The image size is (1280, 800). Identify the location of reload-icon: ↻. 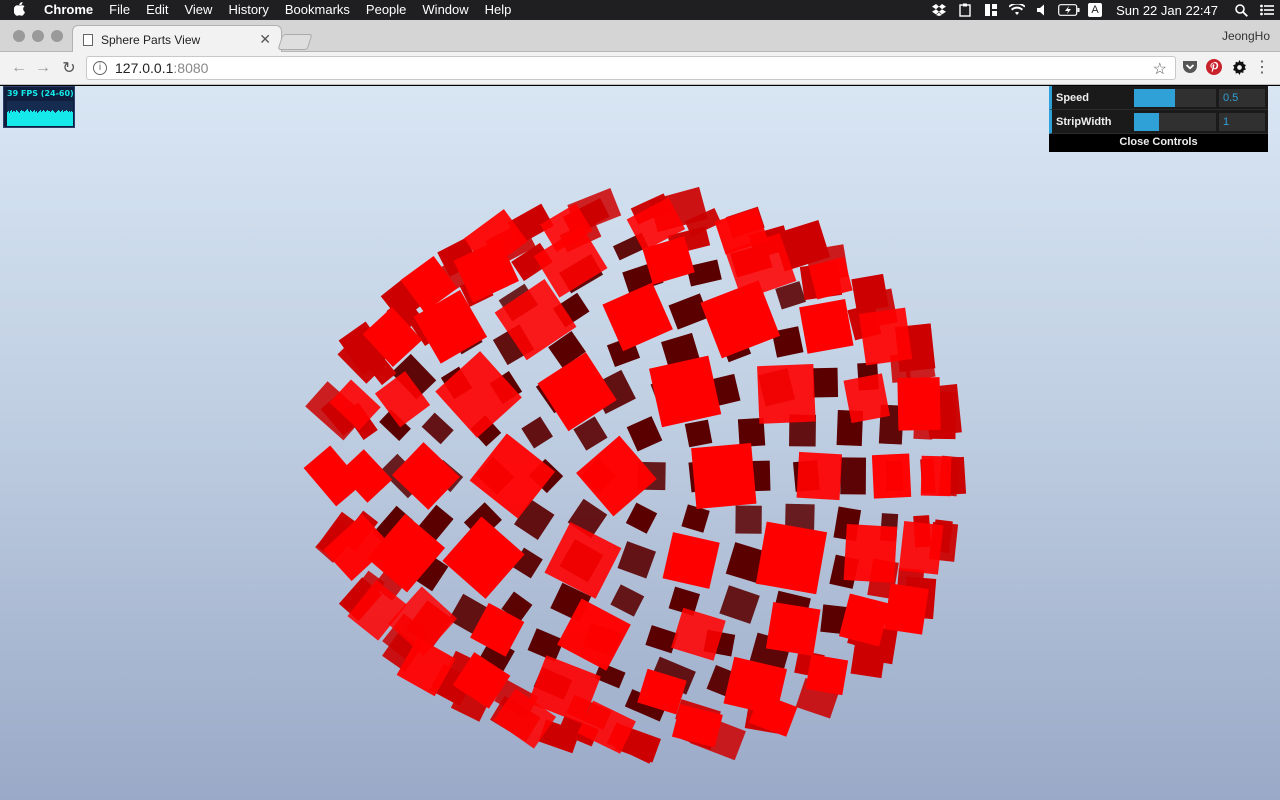
(69, 68).